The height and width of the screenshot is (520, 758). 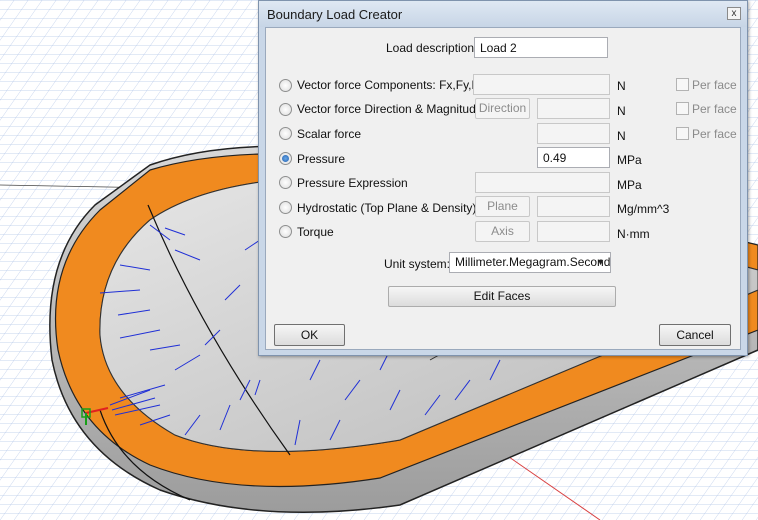 I want to click on pressure-expression-input, so click(x=542, y=182).